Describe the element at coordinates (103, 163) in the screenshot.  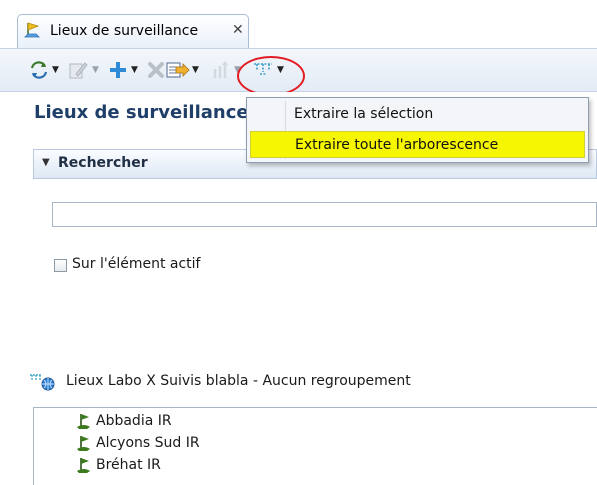
I see `rechercher-label: Rechercher` at that location.